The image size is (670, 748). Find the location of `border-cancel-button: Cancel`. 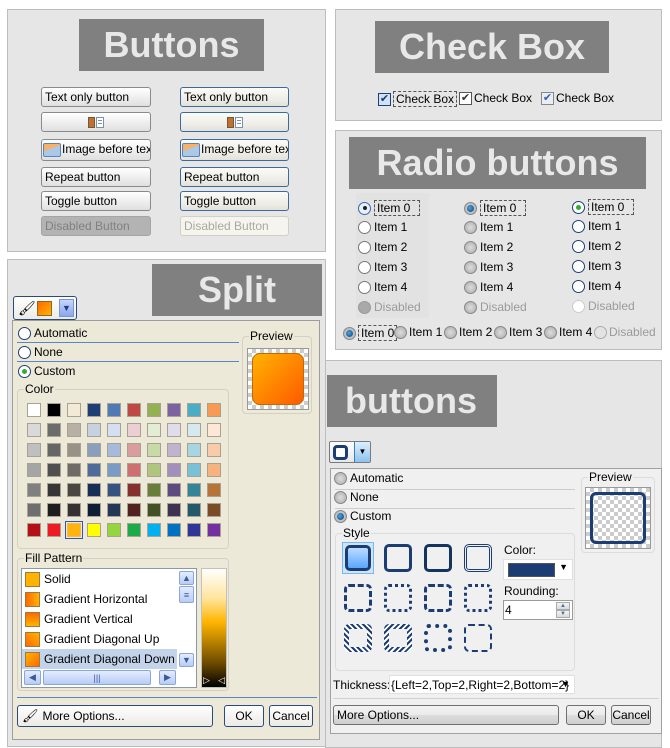

border-cancel-button: Cancel is located at coordinates (631, 715).